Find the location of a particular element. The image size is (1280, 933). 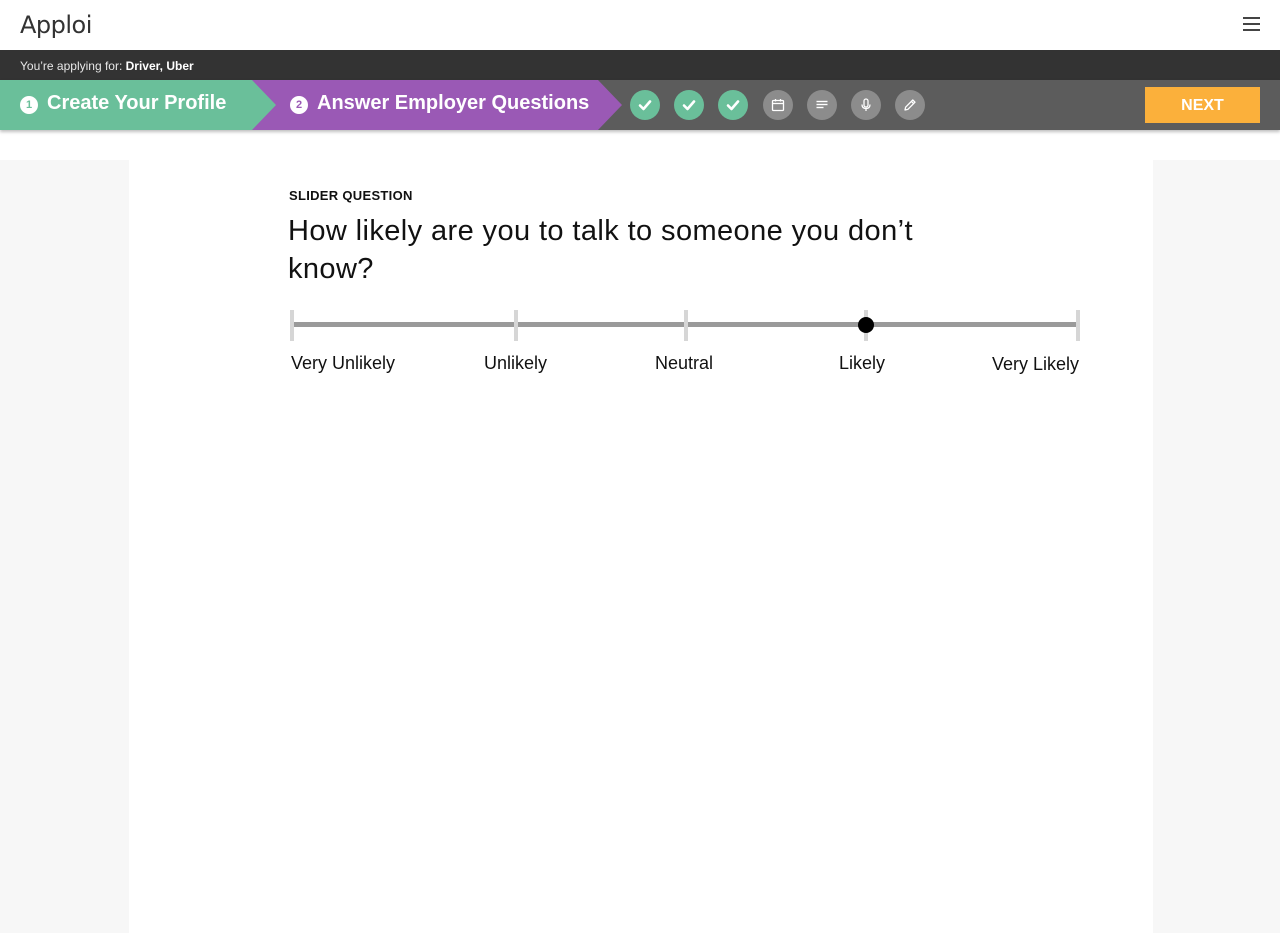

apploi-logo: Apploi is located at coordinates (56, 25).